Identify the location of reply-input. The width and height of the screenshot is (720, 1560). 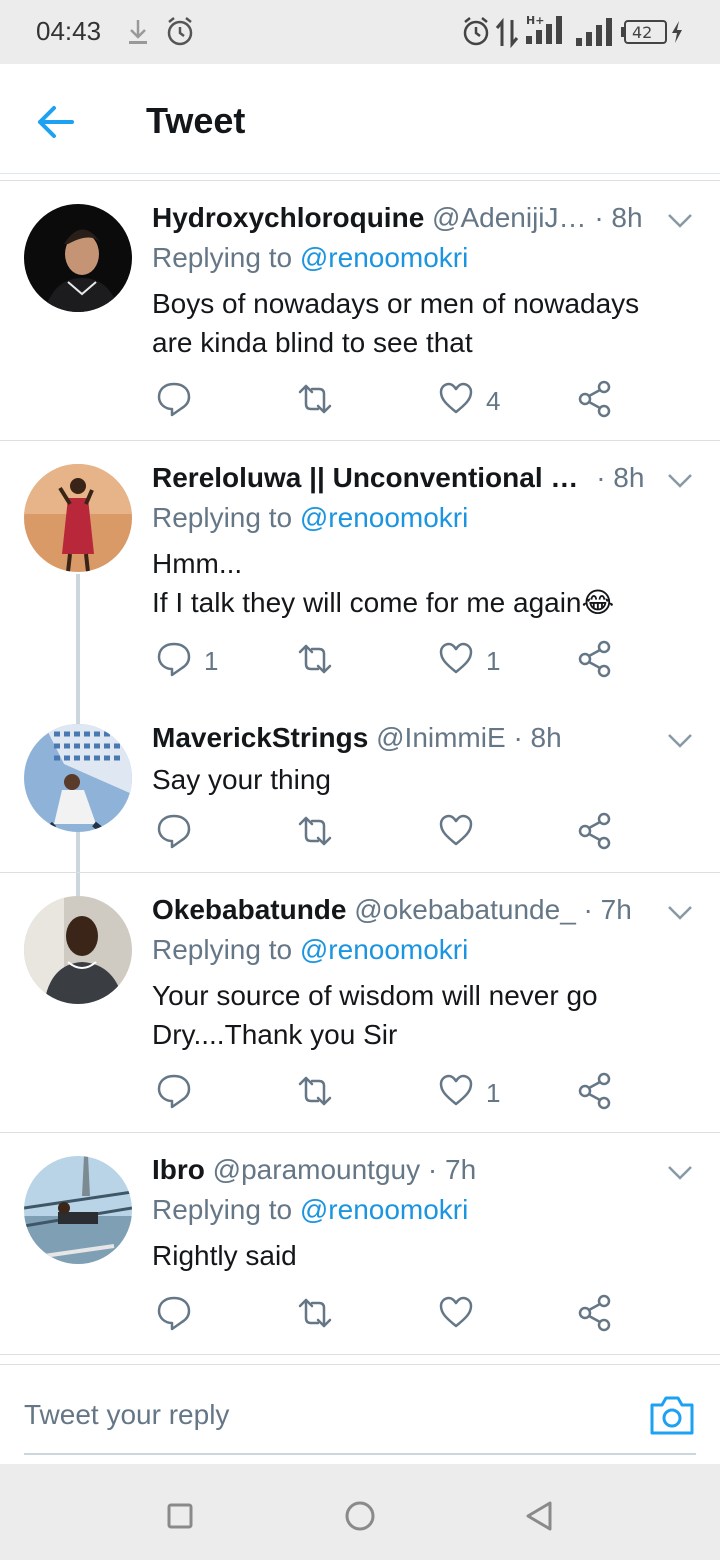
(324, 1415).